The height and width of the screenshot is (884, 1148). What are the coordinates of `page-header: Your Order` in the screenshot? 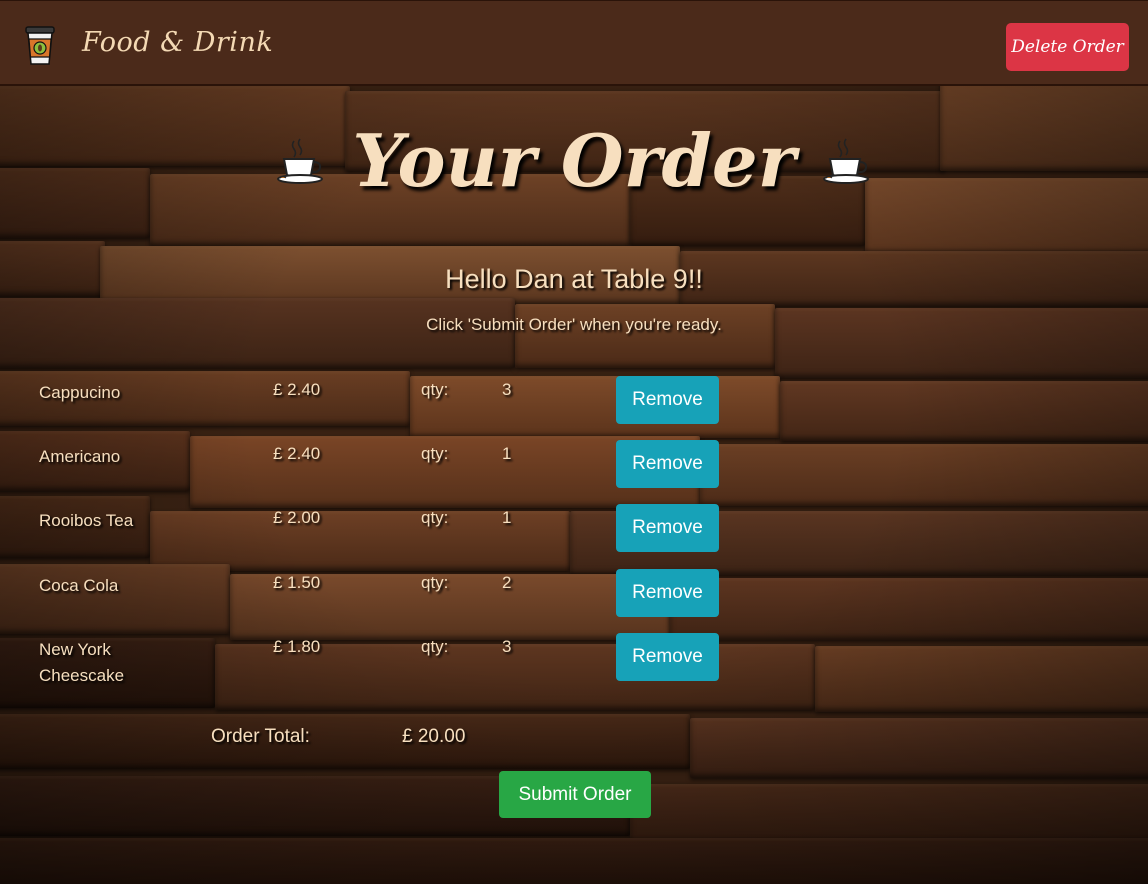 It's located at (574, 160).